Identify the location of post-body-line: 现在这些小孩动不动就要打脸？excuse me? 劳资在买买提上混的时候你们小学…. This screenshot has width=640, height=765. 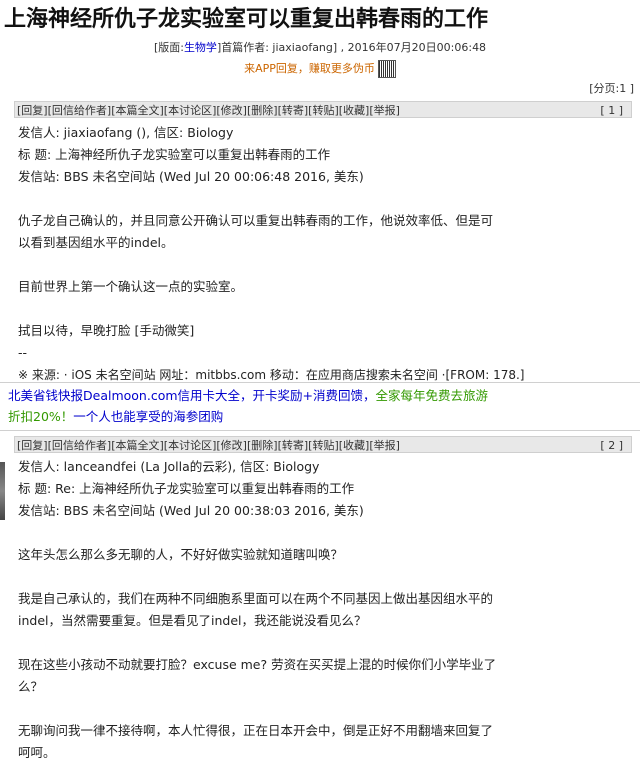
(257, 664).